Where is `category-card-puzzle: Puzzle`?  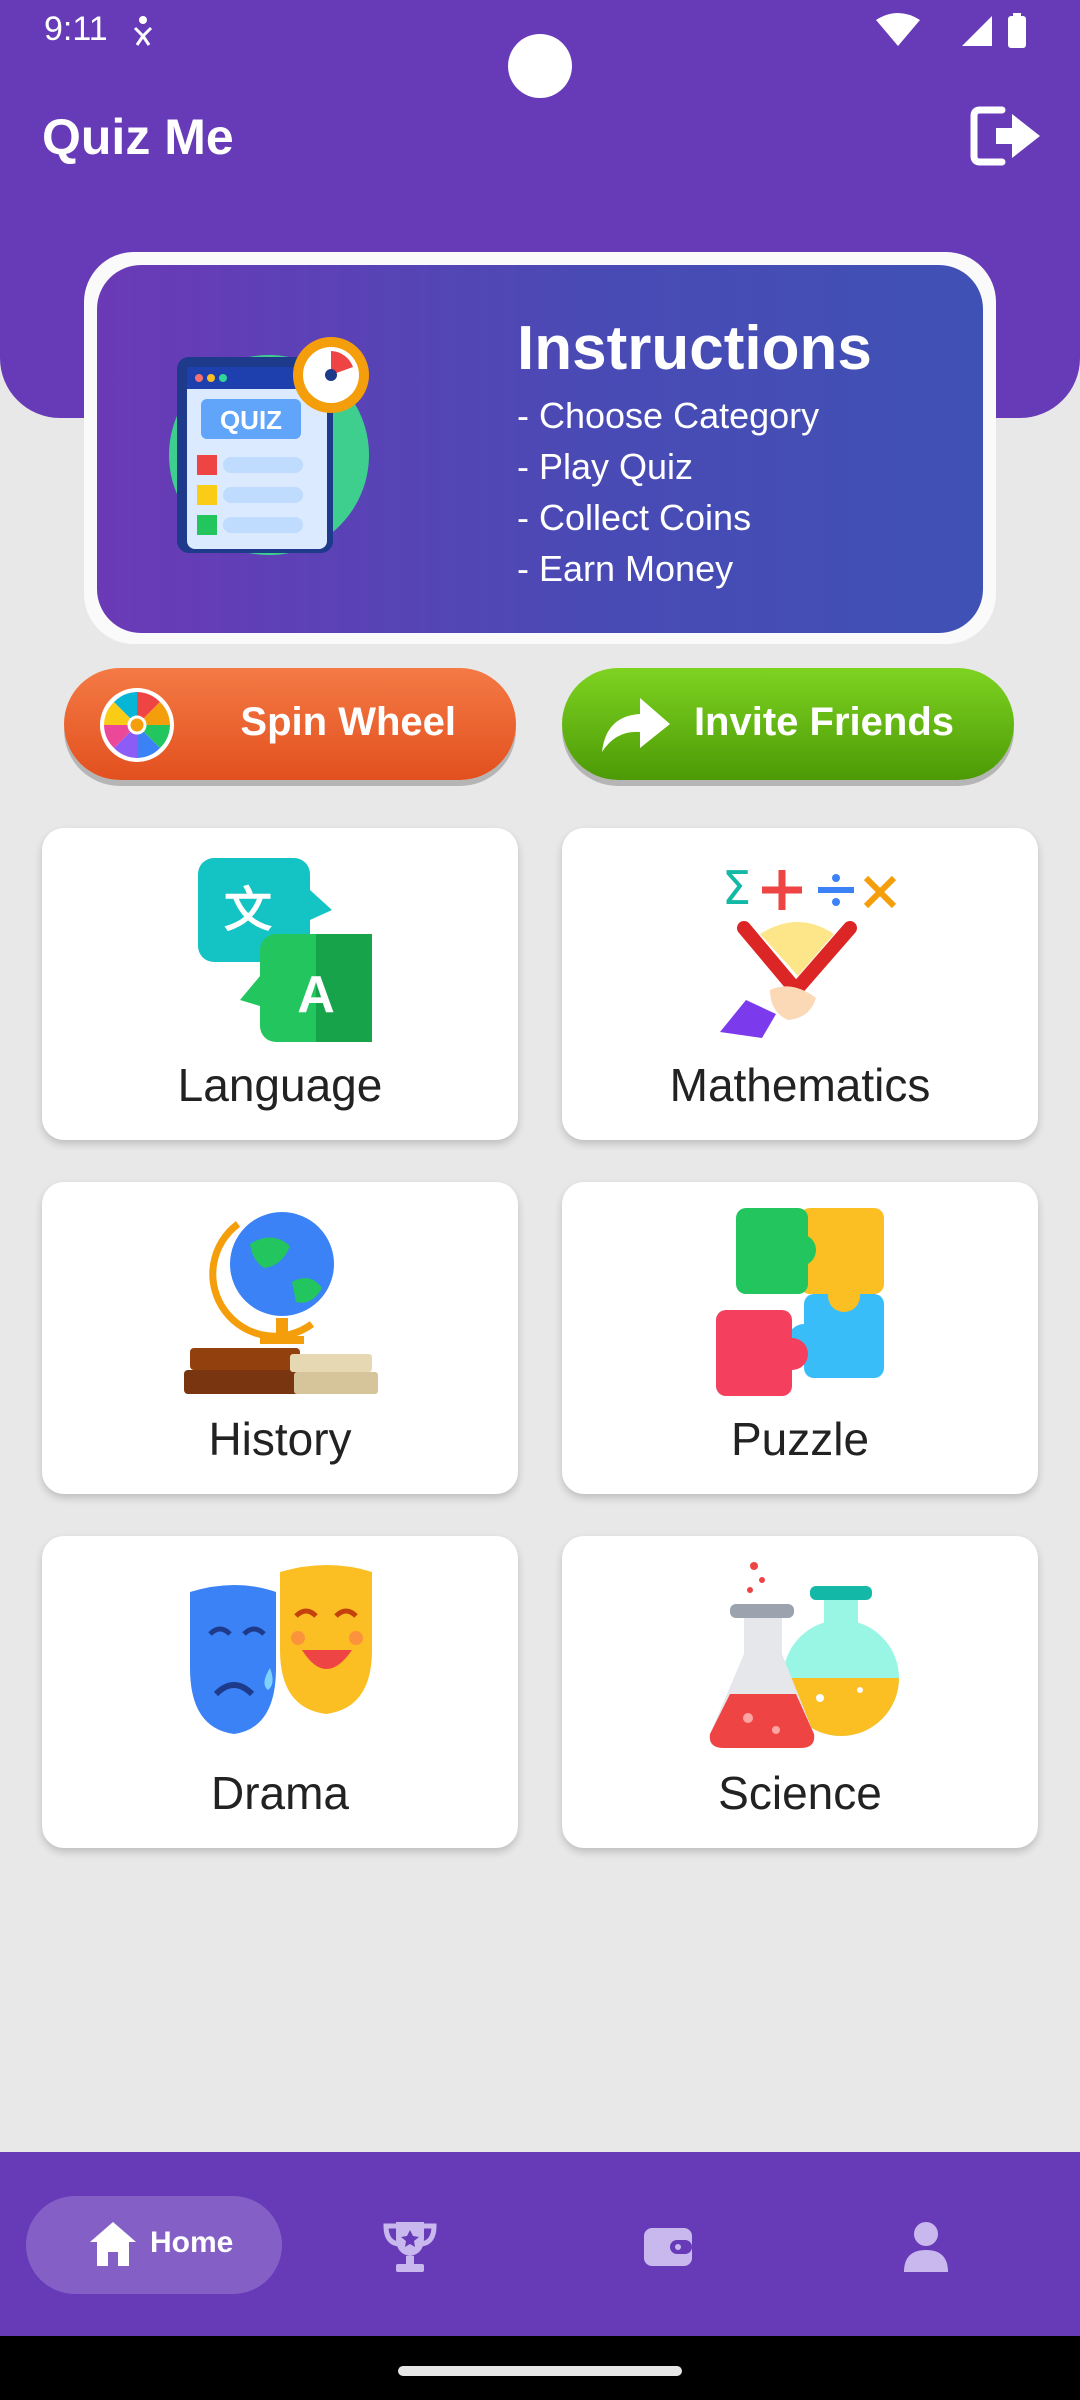 category-card-puzzle: Puzzle is located at coordinates (800, 1338).